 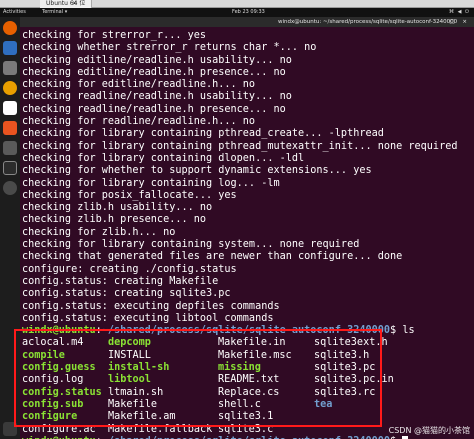 What do you see at coordinates (408, 331) in the screenshot?
I see `prompt-command: ls` at bounding box center [408, 331].